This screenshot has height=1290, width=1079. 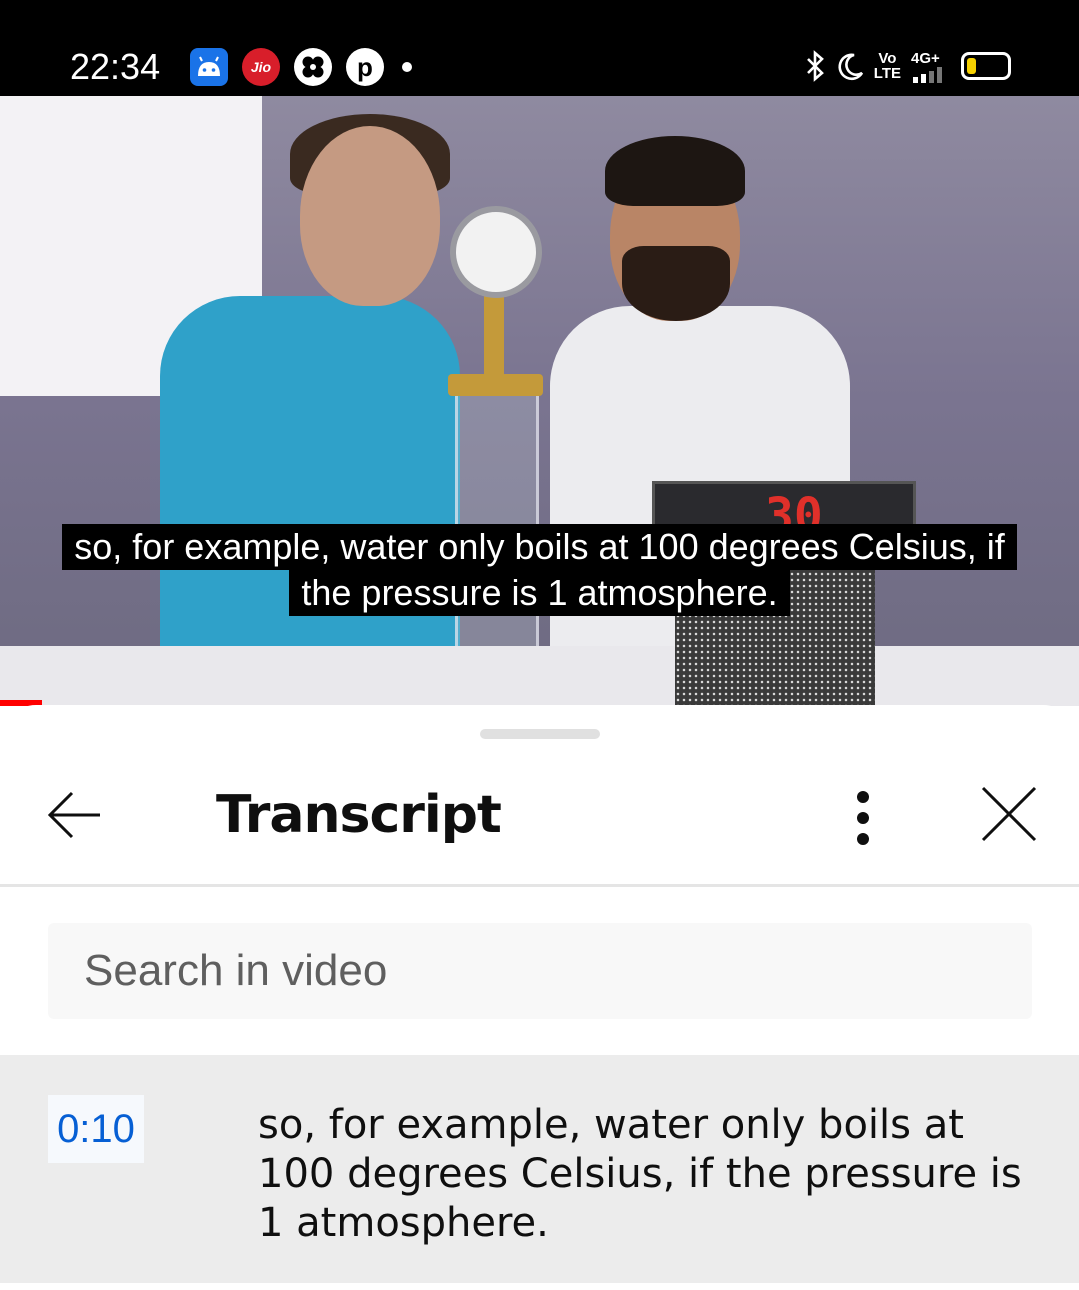 What do you see at coordinates (115, 66) in the screenshot?
I see `status-time: 22:34` at bounding box center [115, 66].